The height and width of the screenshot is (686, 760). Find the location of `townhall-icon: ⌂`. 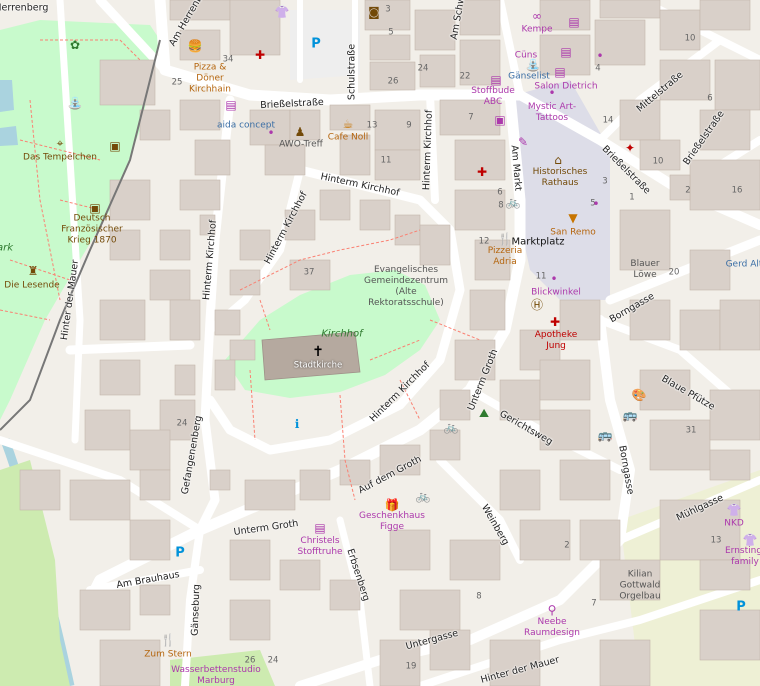

townhall-icon: ⌂ is located at coordinates (558, 160).